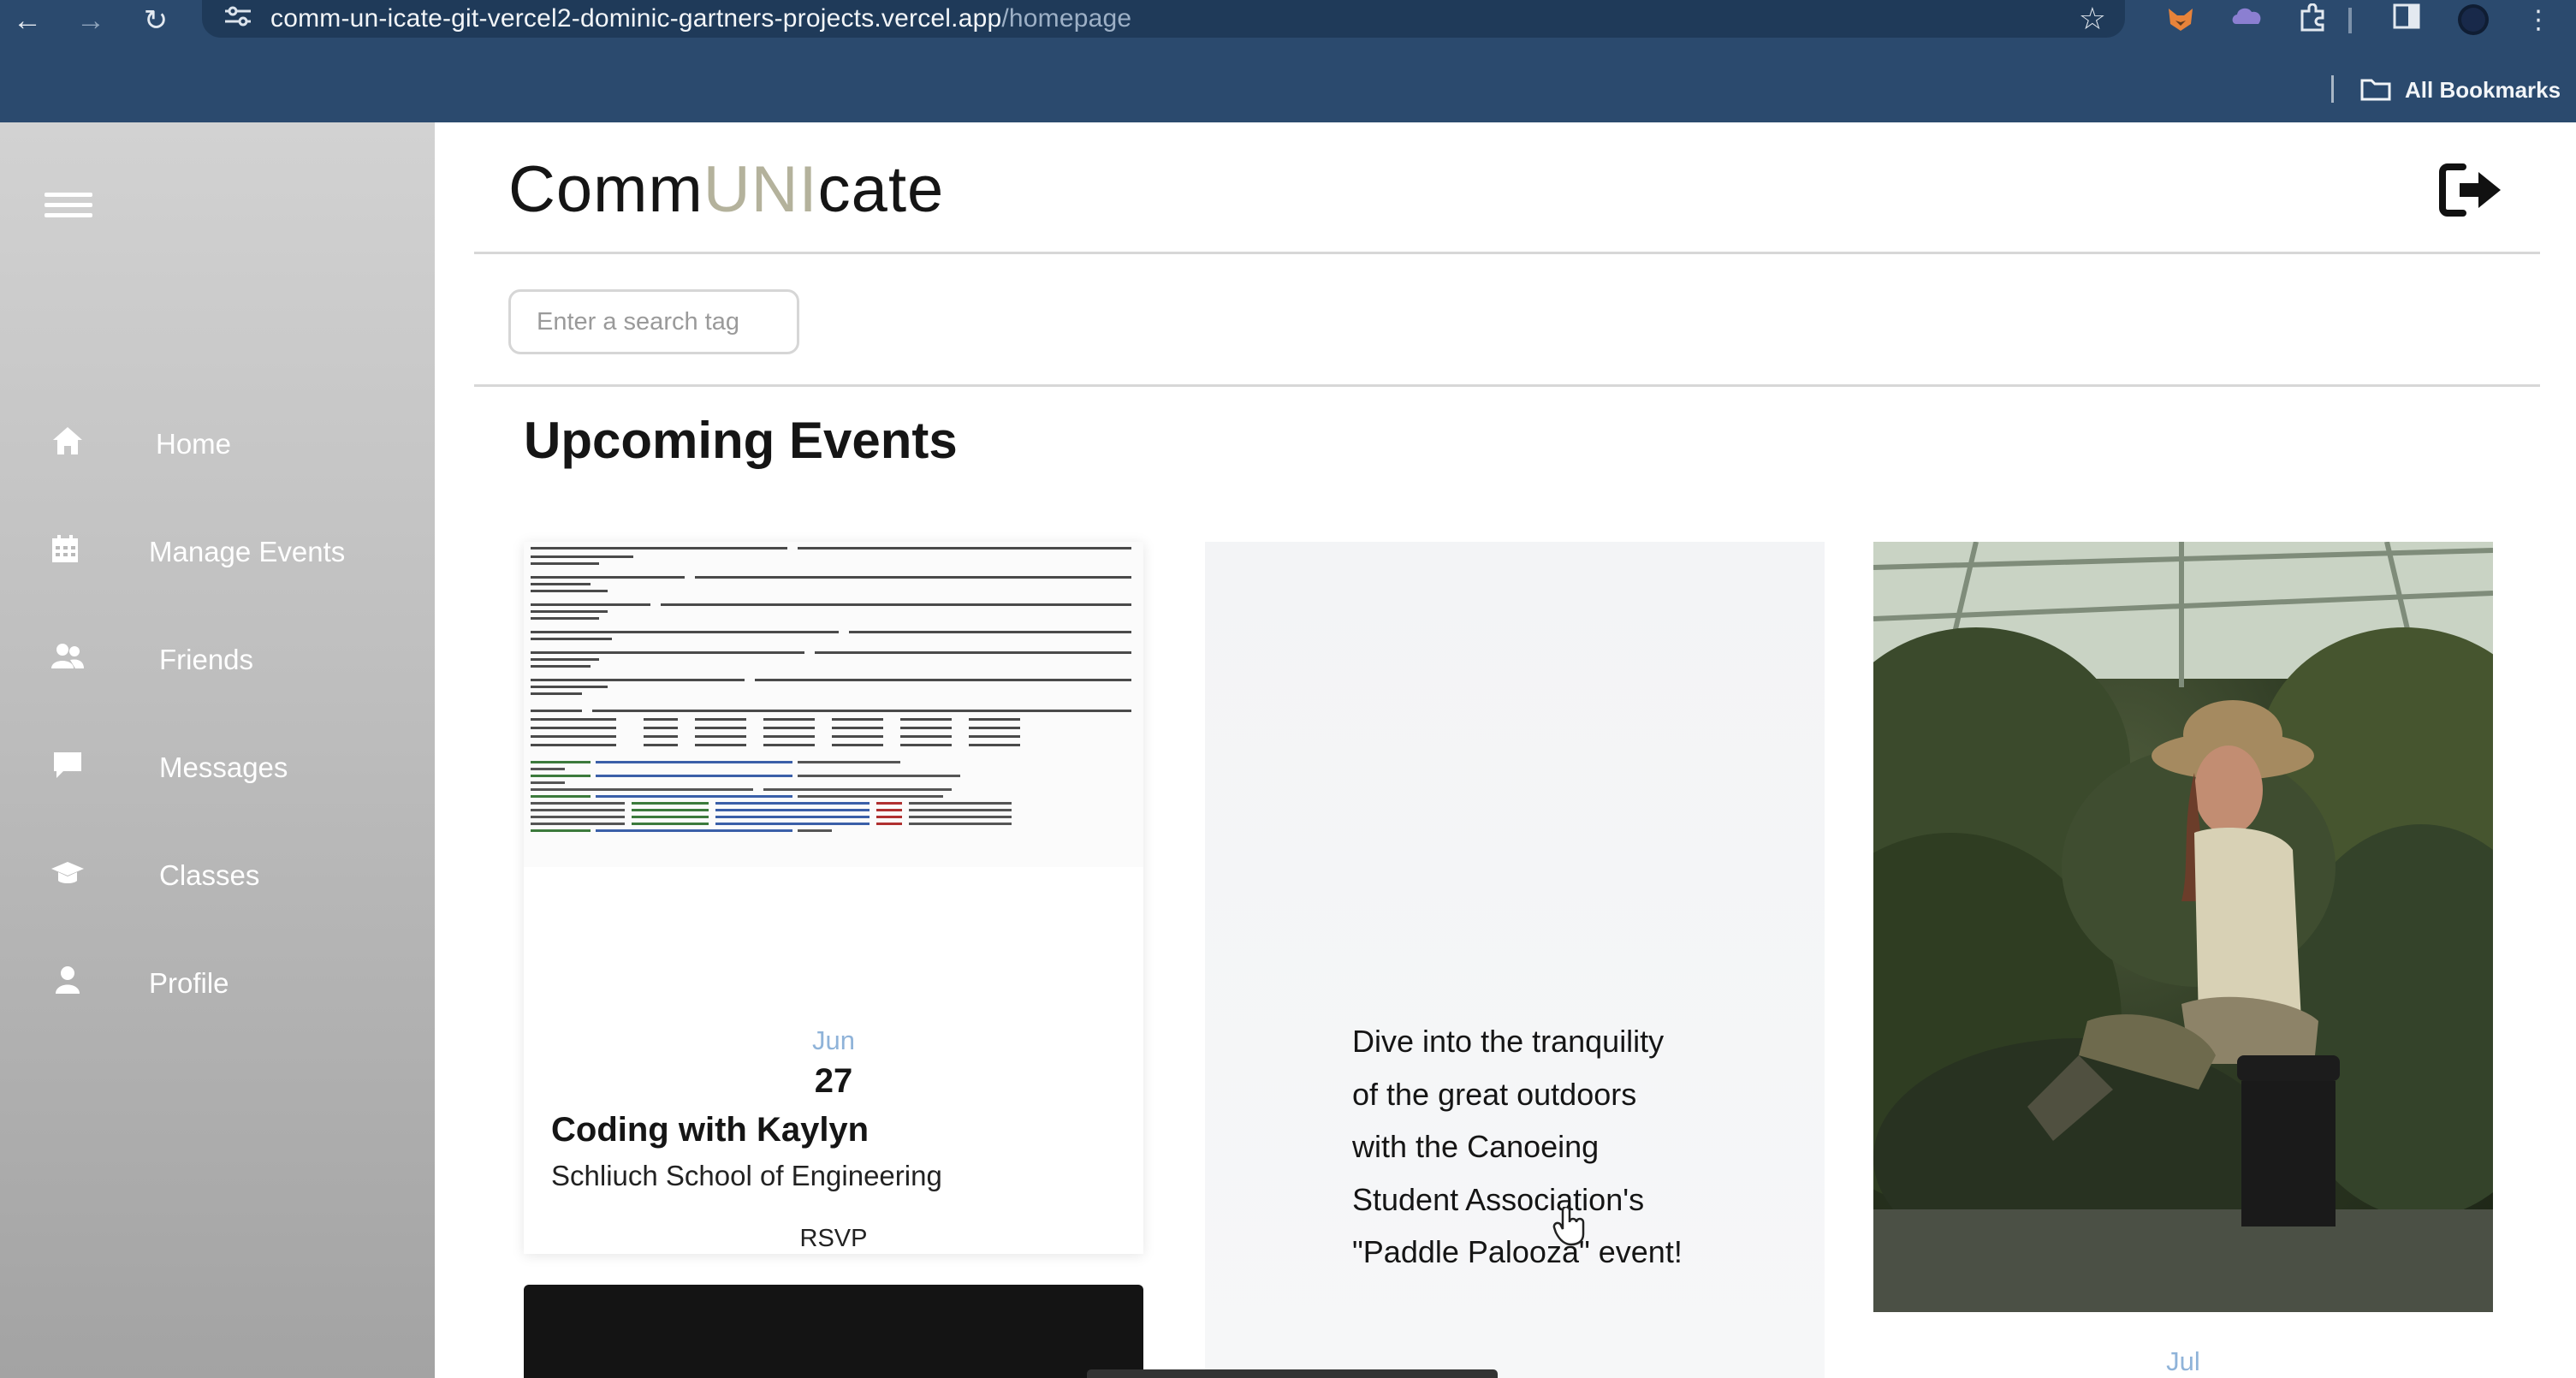 This screenshot has height=1378, width=2576. Describe the element at coordinates (653, 321) in the screenshot. I see `search-tag-input` at that location.